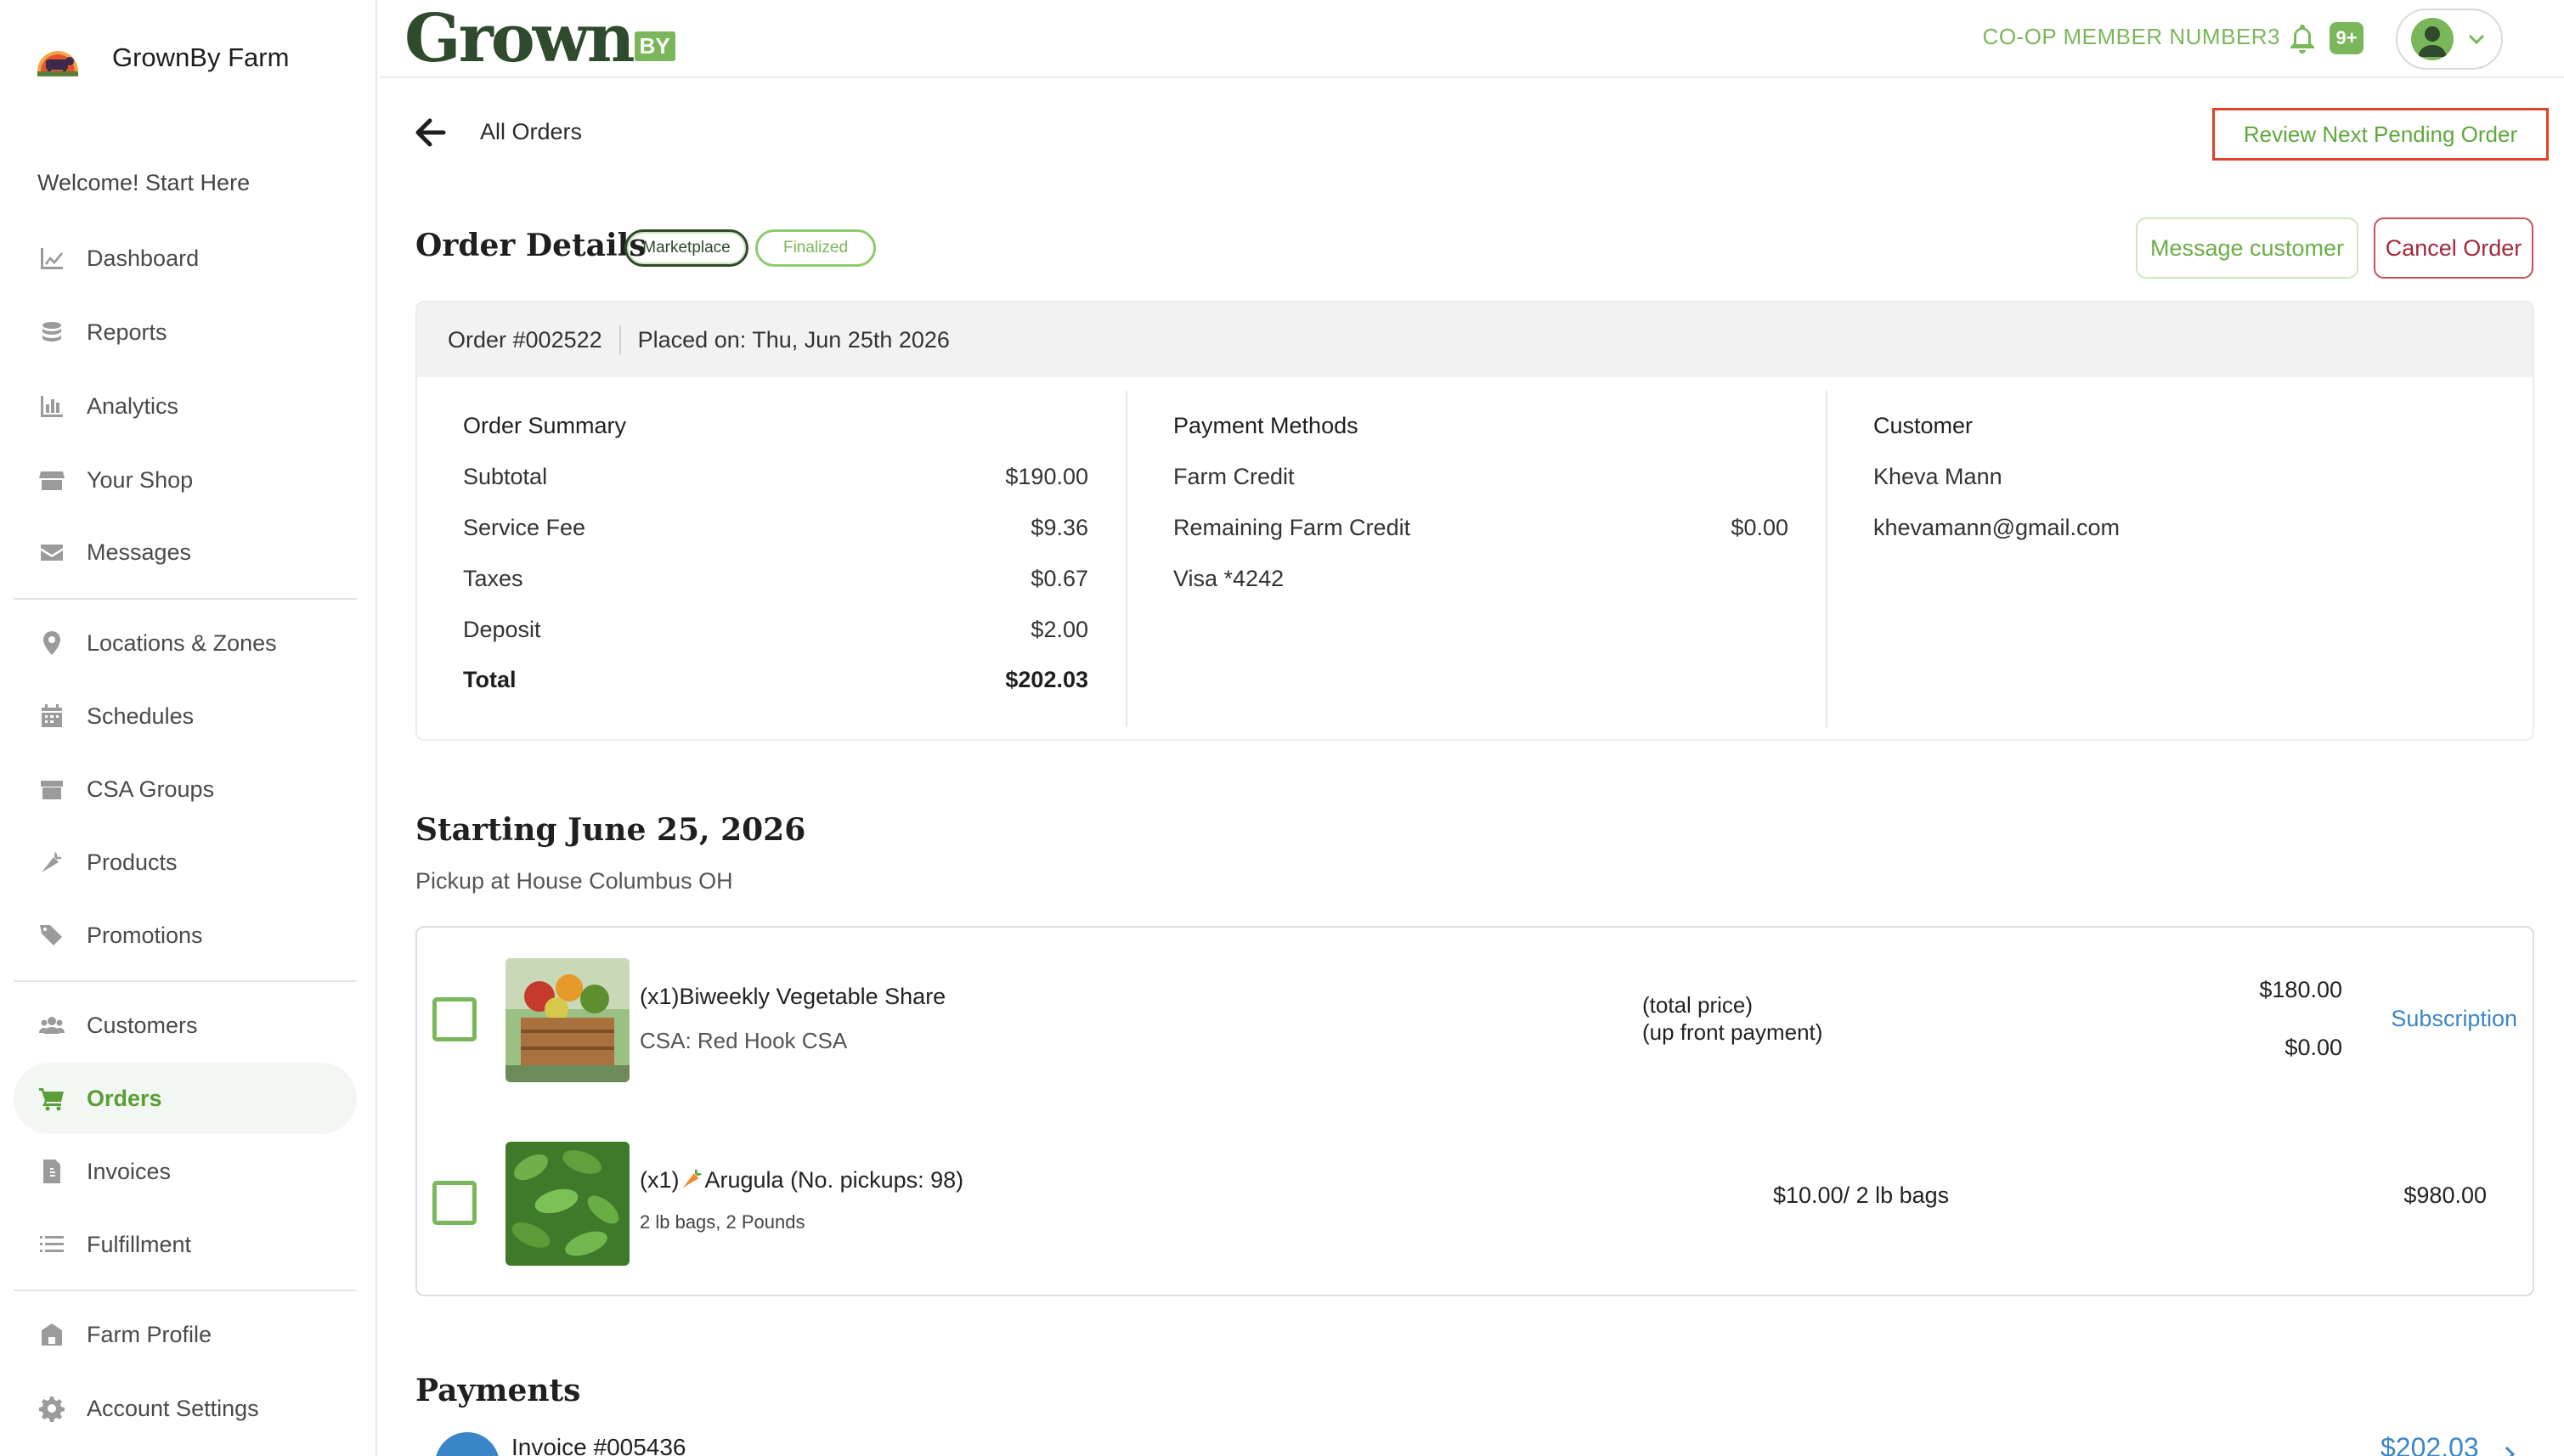 The width and height of the screenshot is (2564, 1456). Describe the element at coordinates (51, 1099) in the screenshot. I see `cart-icon` at that location.